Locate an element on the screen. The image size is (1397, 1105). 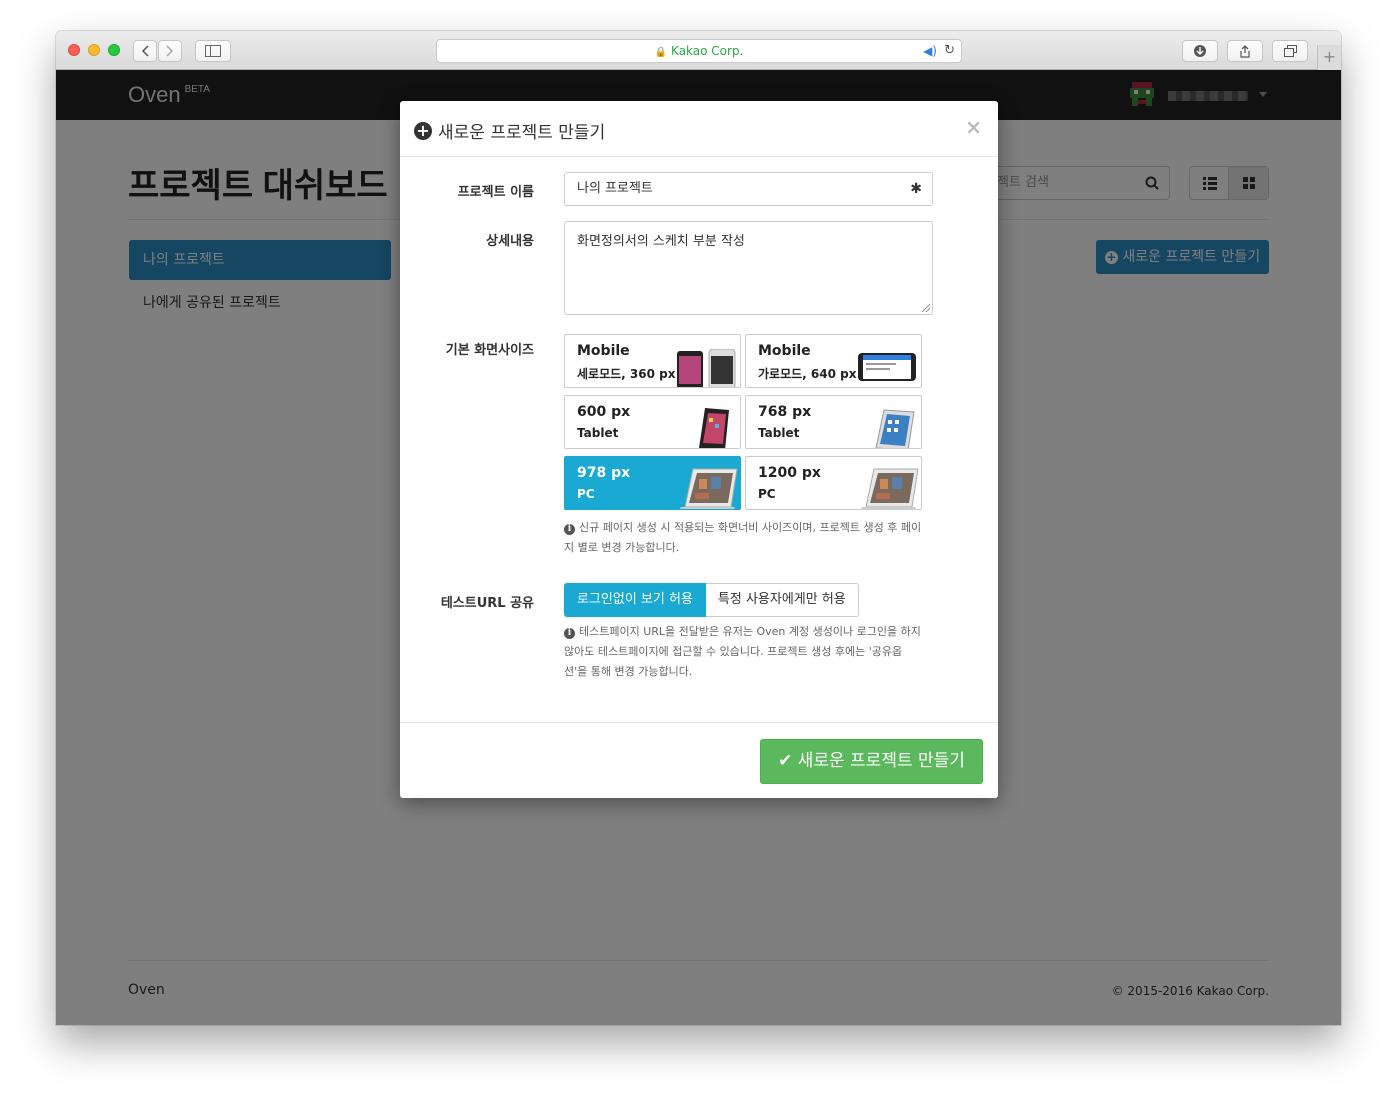
zoom-window-button is located at coordinates (114, 50).